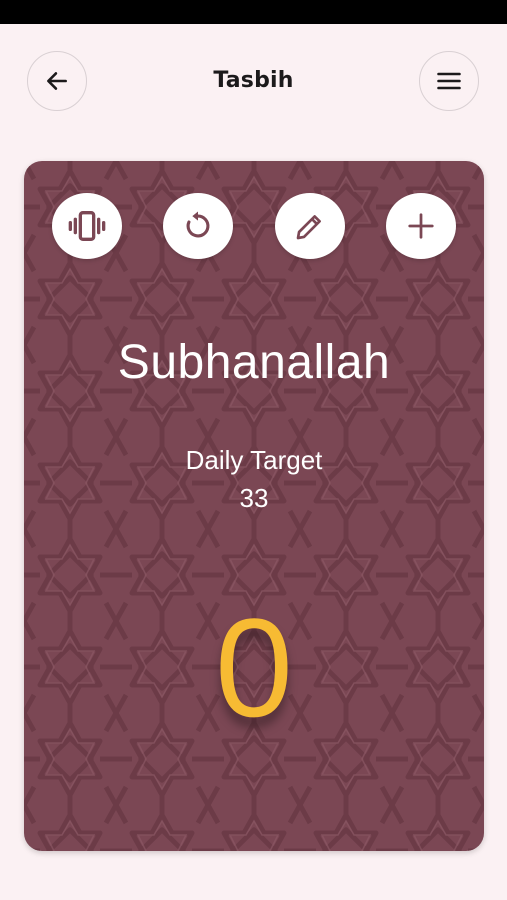 The width and height of the screenshot is (507, 900). I want to click on reset-icon, so click(198, 224).